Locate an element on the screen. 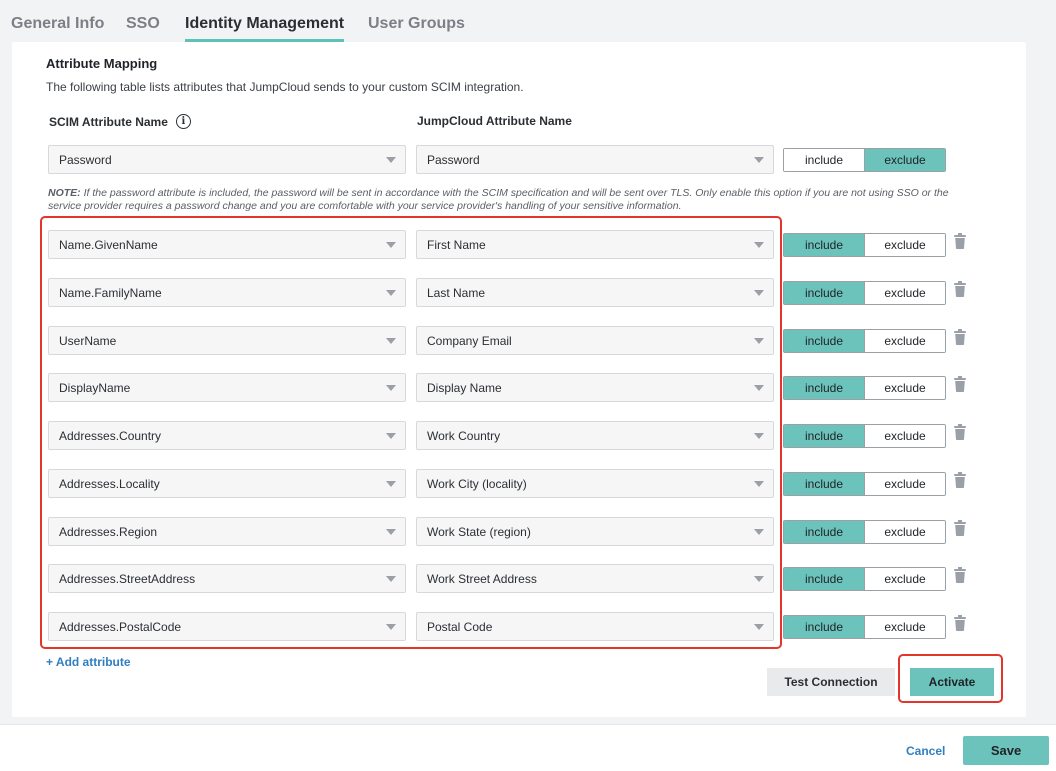 This screenshot has width=1056, height=771. scim-attribute-select: Addresses.Region is located at coordinates (227, 531).